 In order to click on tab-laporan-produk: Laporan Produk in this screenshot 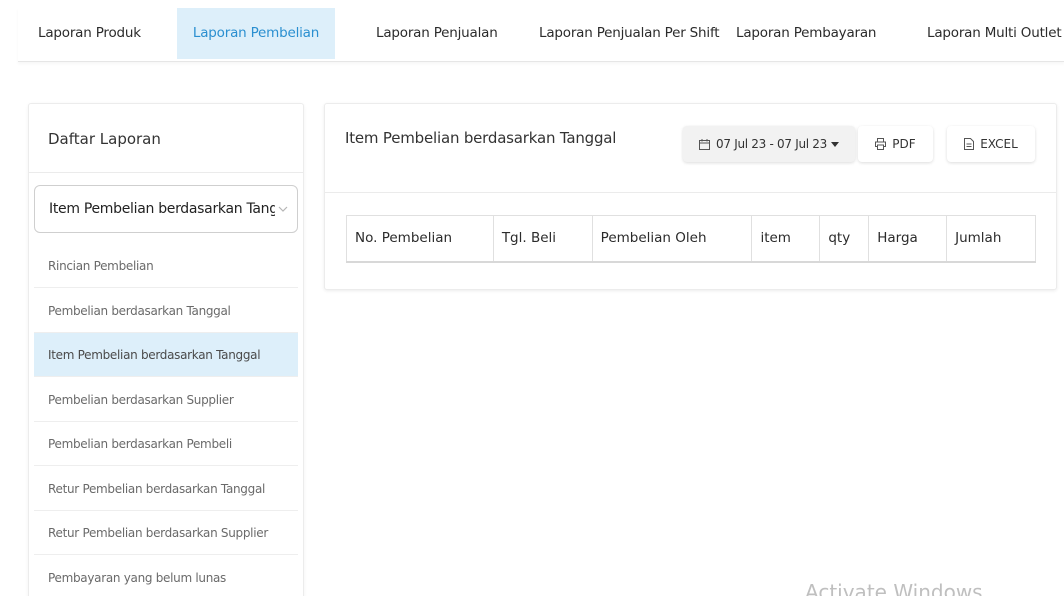, I will do `click(89, 33)`.